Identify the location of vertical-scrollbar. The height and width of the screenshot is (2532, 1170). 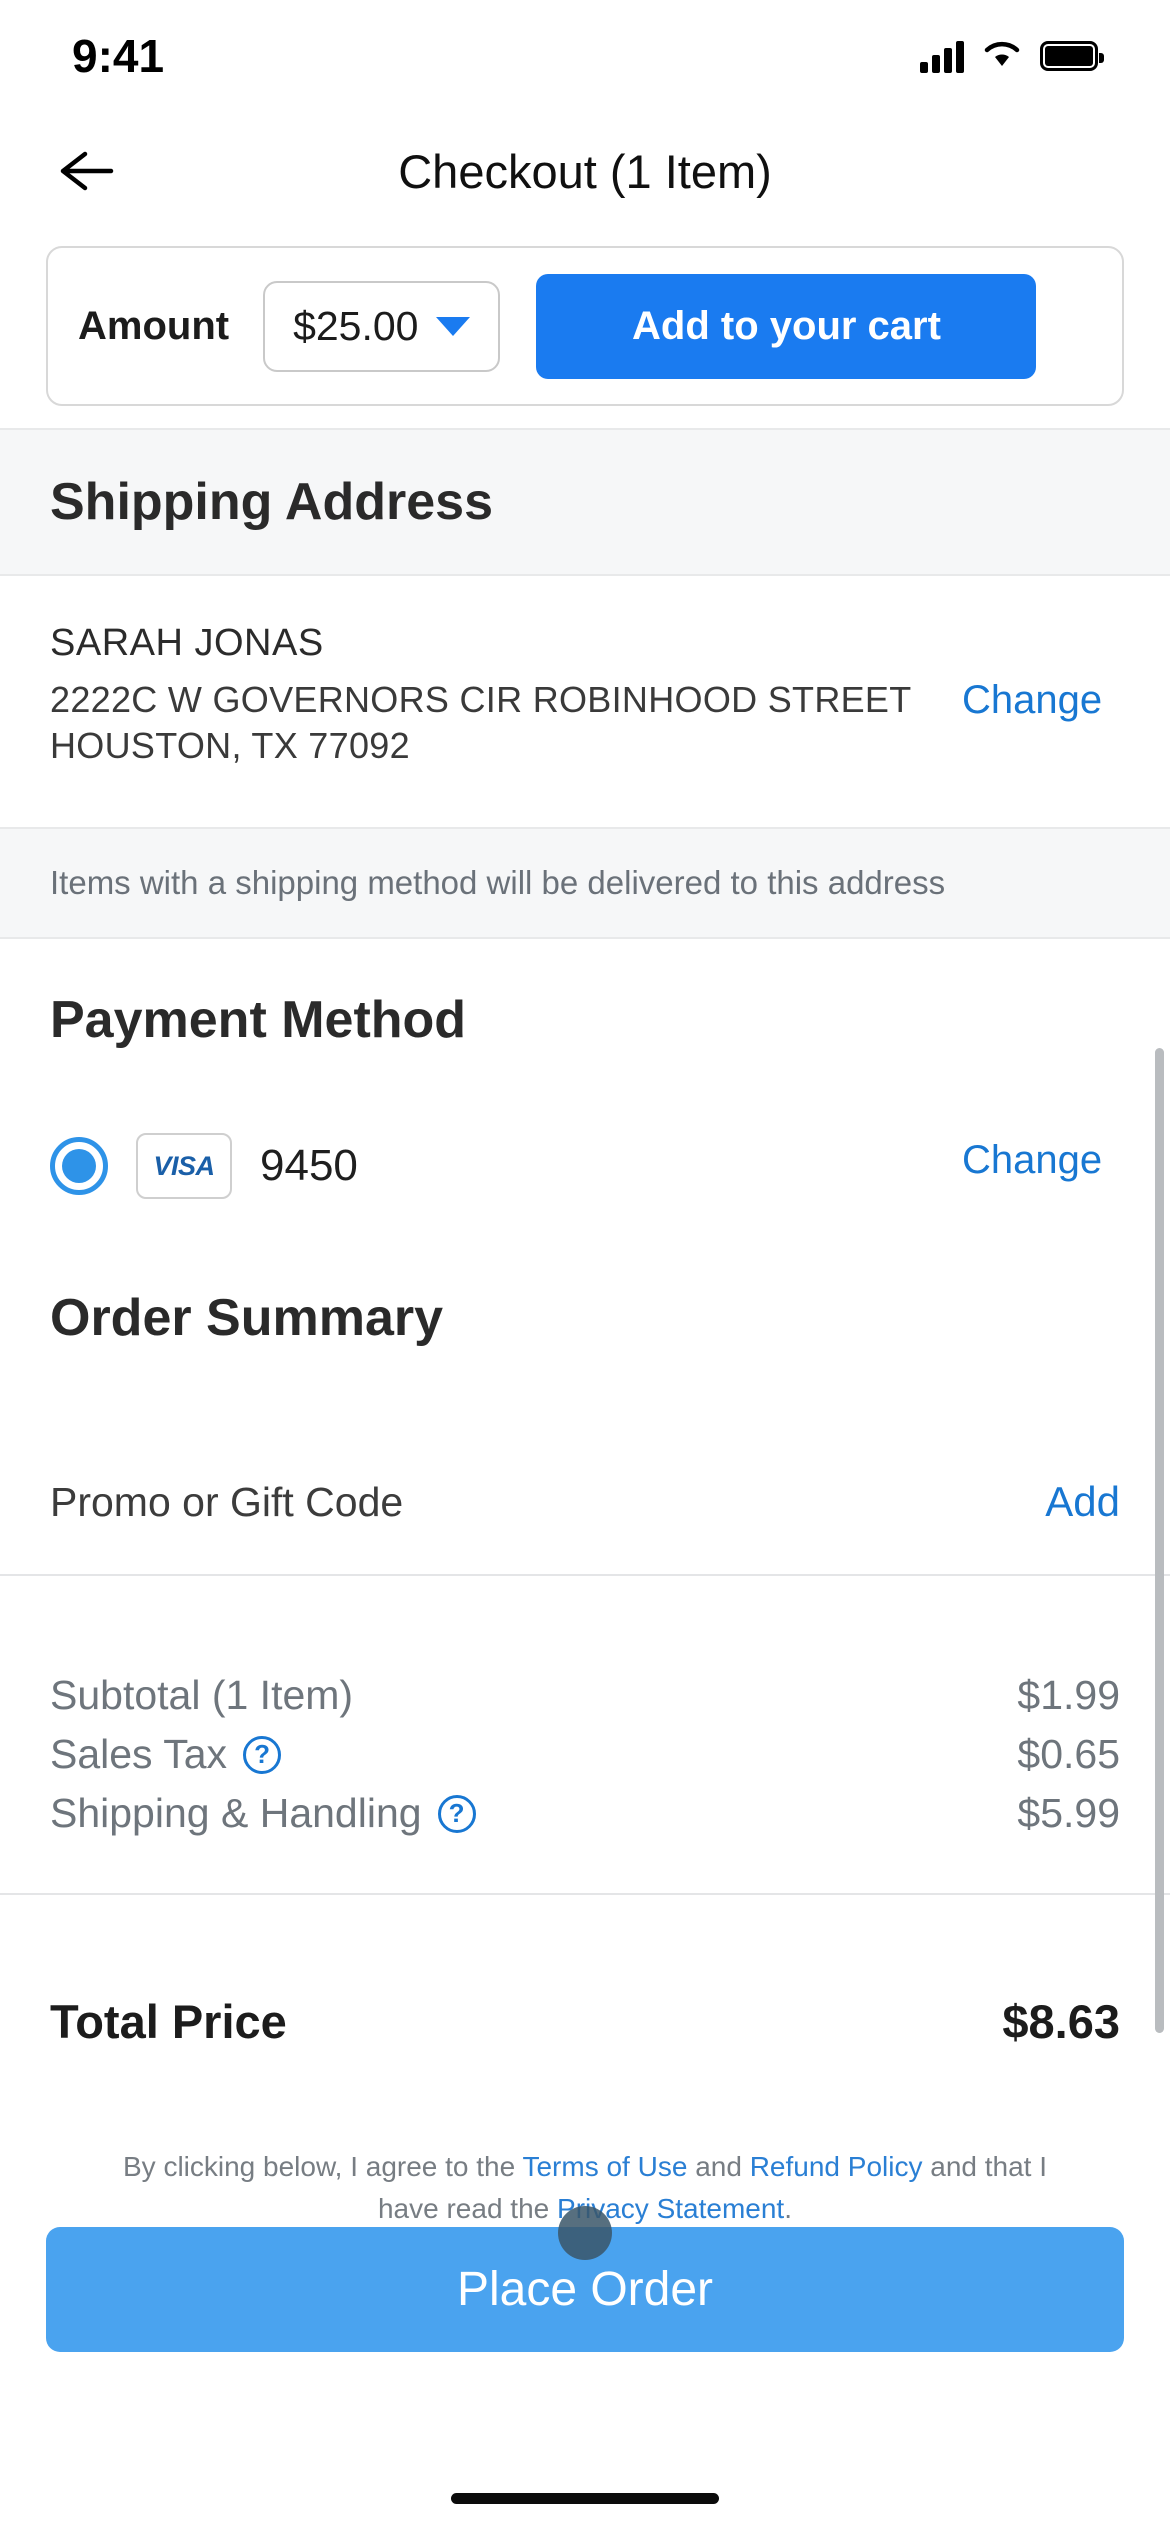
(1159, 1540).